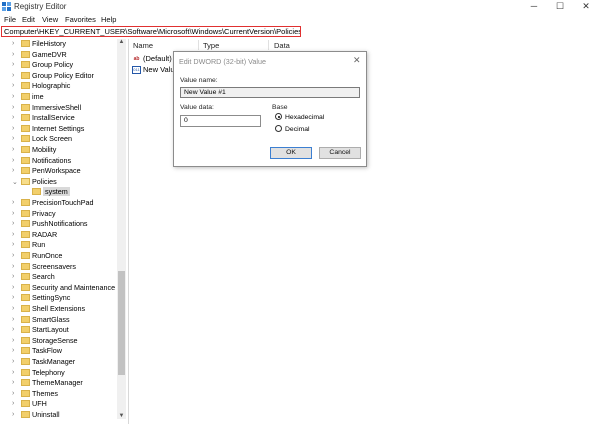  I want to click on tree-item: › Group Policy Editor, so click(58, 76).